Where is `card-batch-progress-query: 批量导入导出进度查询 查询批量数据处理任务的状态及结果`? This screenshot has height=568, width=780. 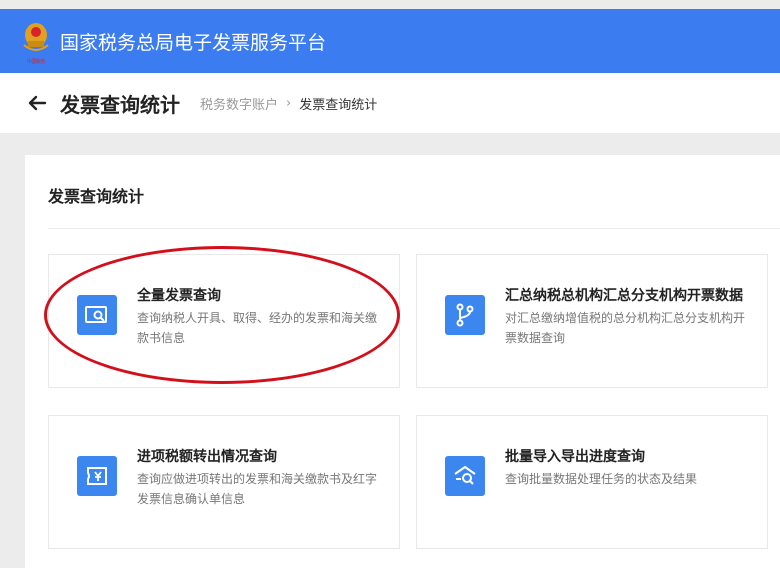 card-batch-progress-query: 批量导入导出进度查询 查询批量数据处理任务的状态及结果 is located at coordinates (592, 482).